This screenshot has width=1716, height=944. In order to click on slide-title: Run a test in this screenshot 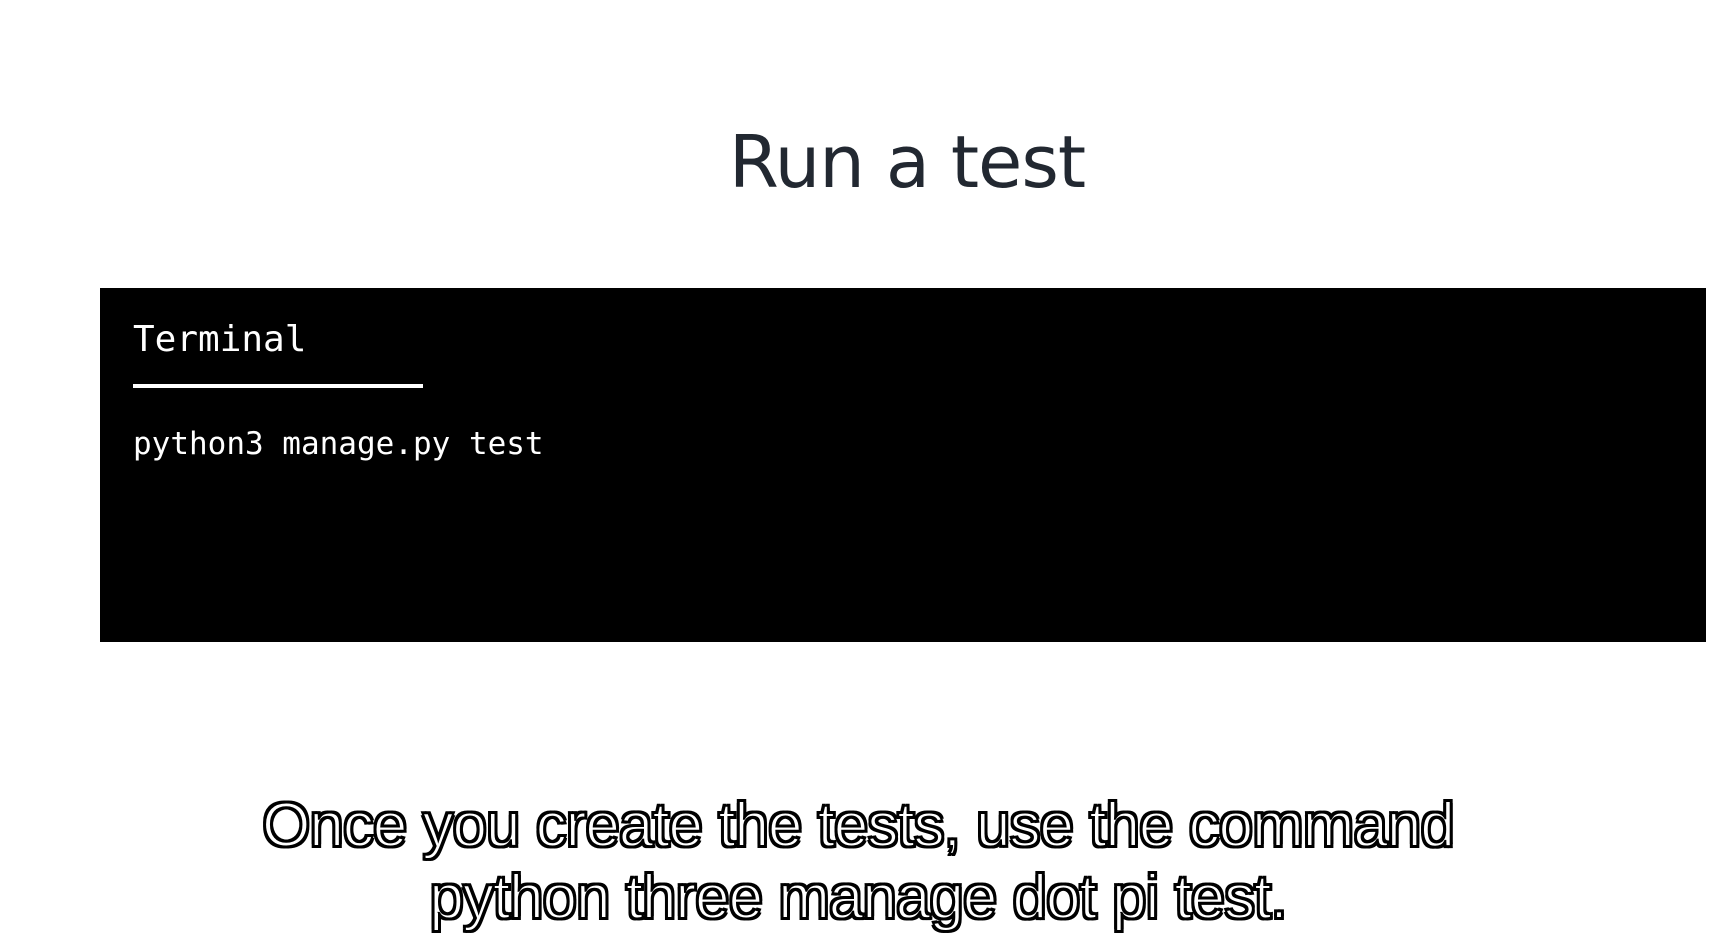, I will do `click(907, 162)`.